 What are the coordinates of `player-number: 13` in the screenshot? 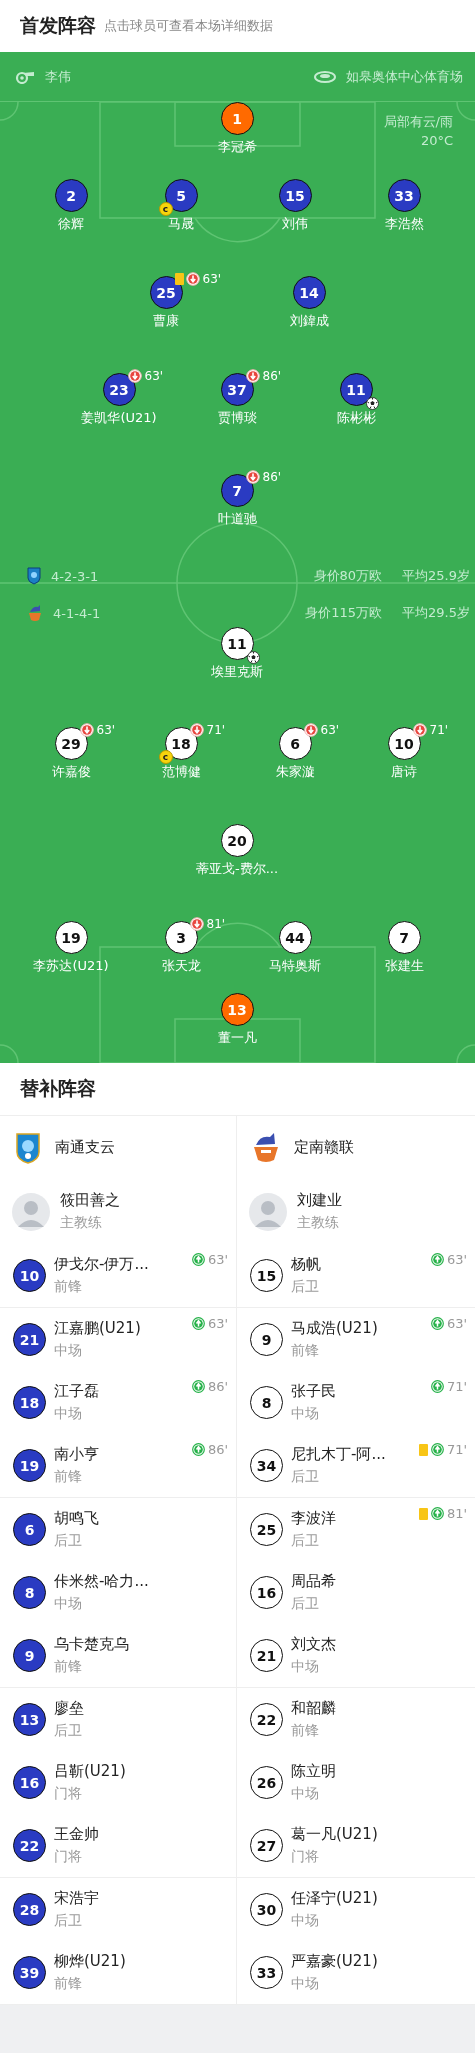 It's located at (29, 1719).